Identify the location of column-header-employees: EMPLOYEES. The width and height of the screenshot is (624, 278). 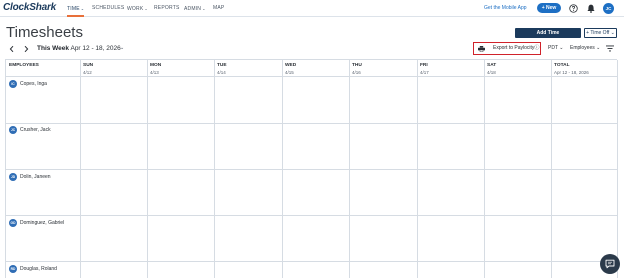
(24, 65).